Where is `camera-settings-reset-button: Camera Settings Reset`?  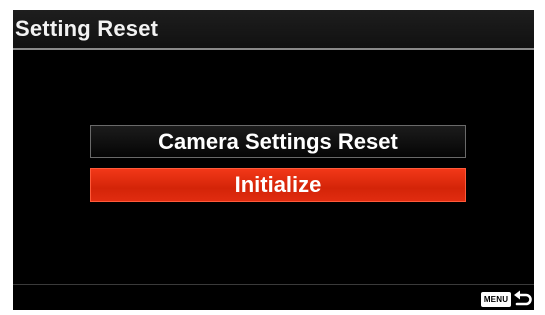
camera-settings-reset-button: Camera Settings Reset is located at coordinates (278, 141).